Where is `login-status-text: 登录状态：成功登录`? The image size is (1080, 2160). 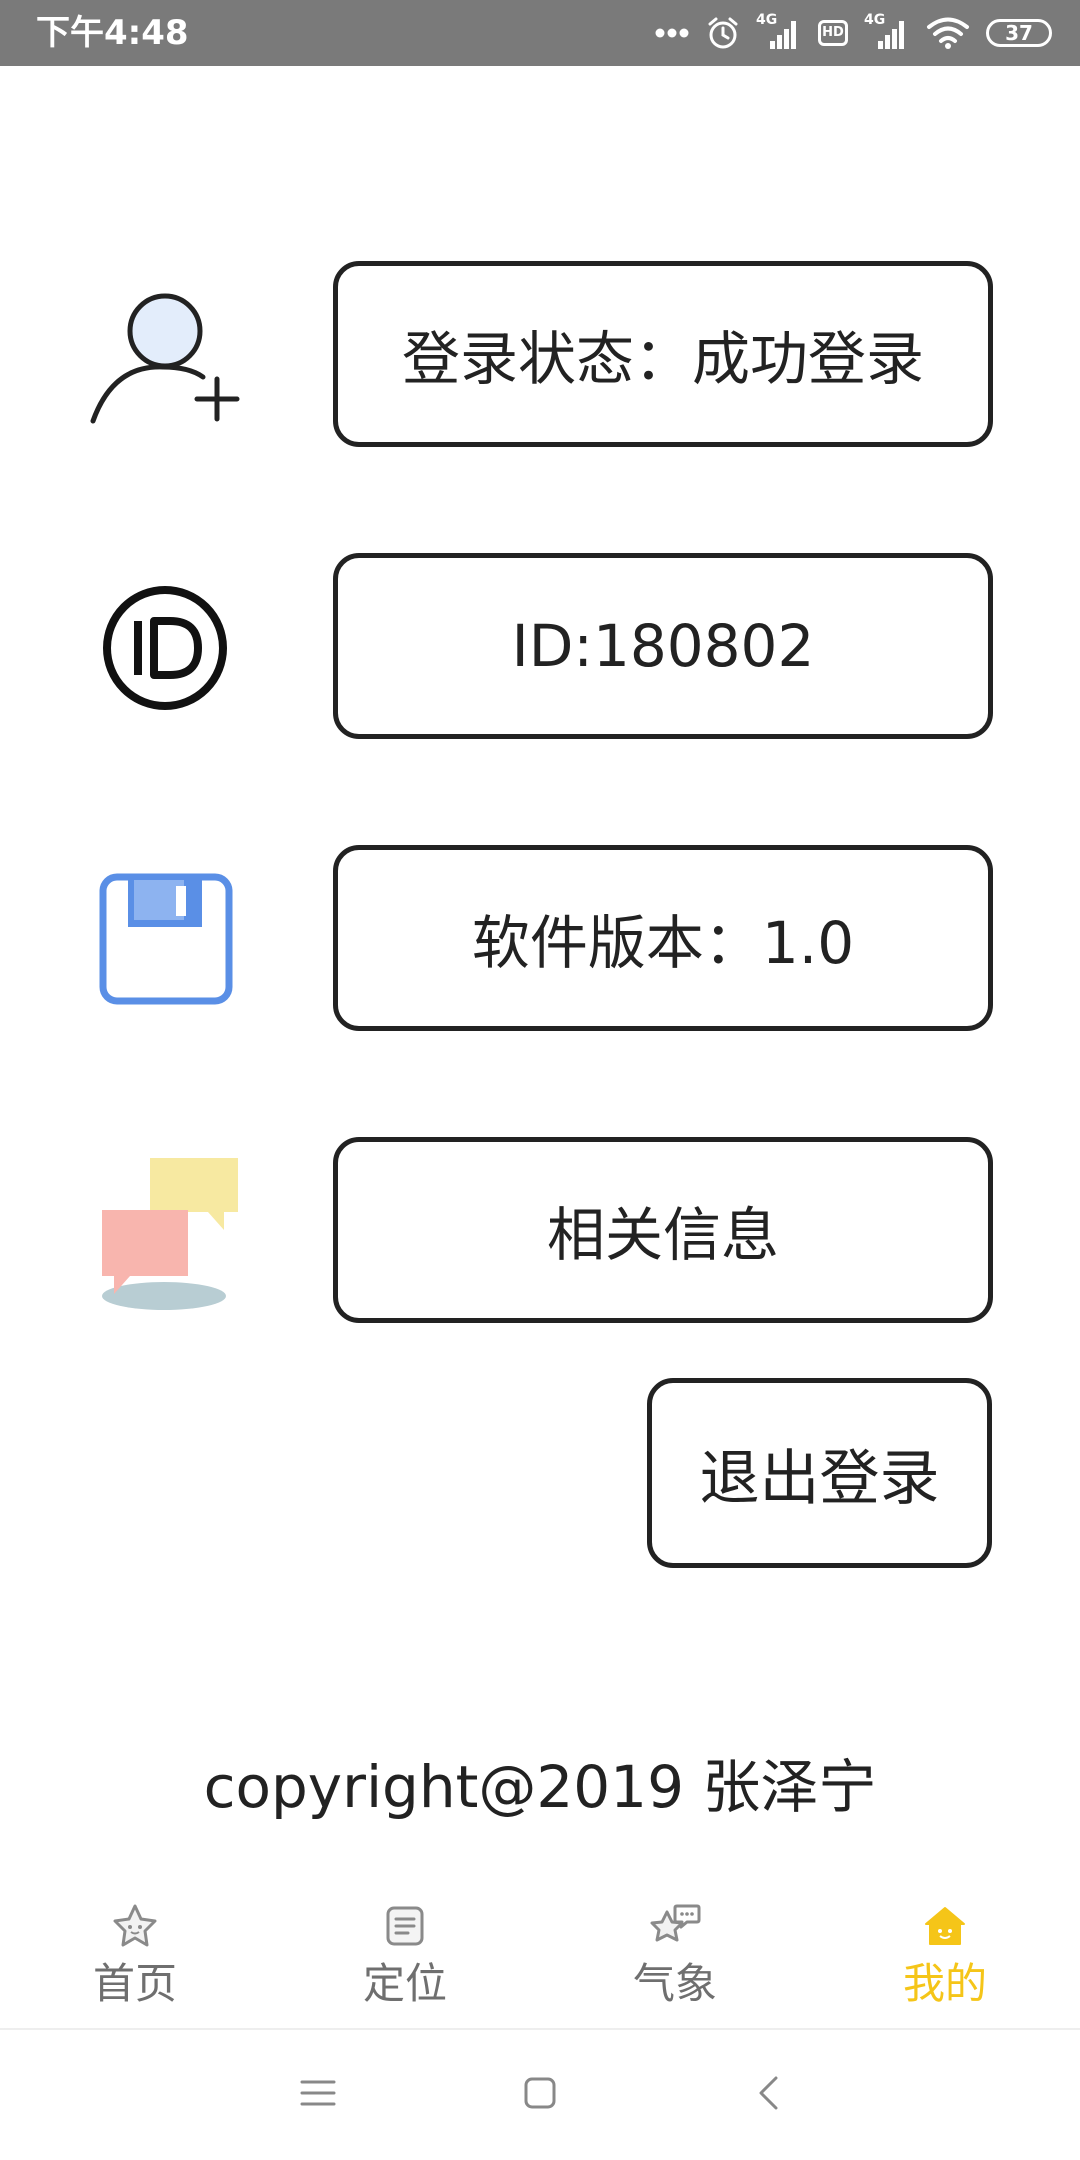 login-status-text: 登录状态：成功登录 is located at coordinates (662, 359).